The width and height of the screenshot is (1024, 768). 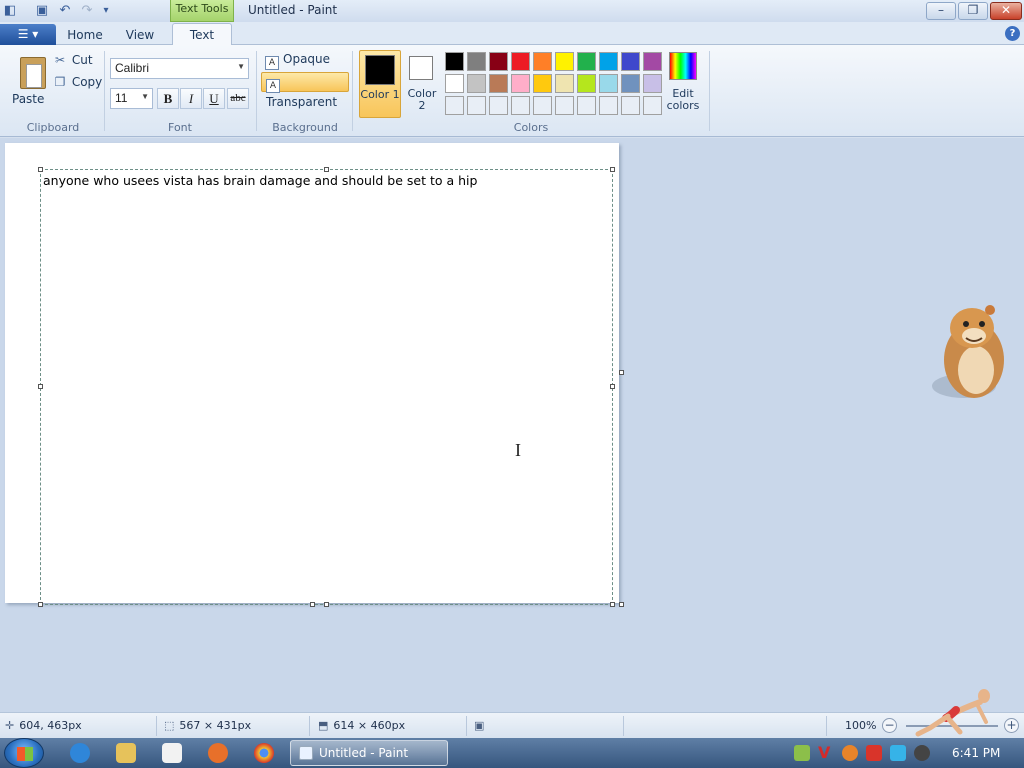 What do you see at coordinates (976, 753) in the screenshot?
I see `taskbar-clock: 6:41 PM` at bounding box center [976, 753].